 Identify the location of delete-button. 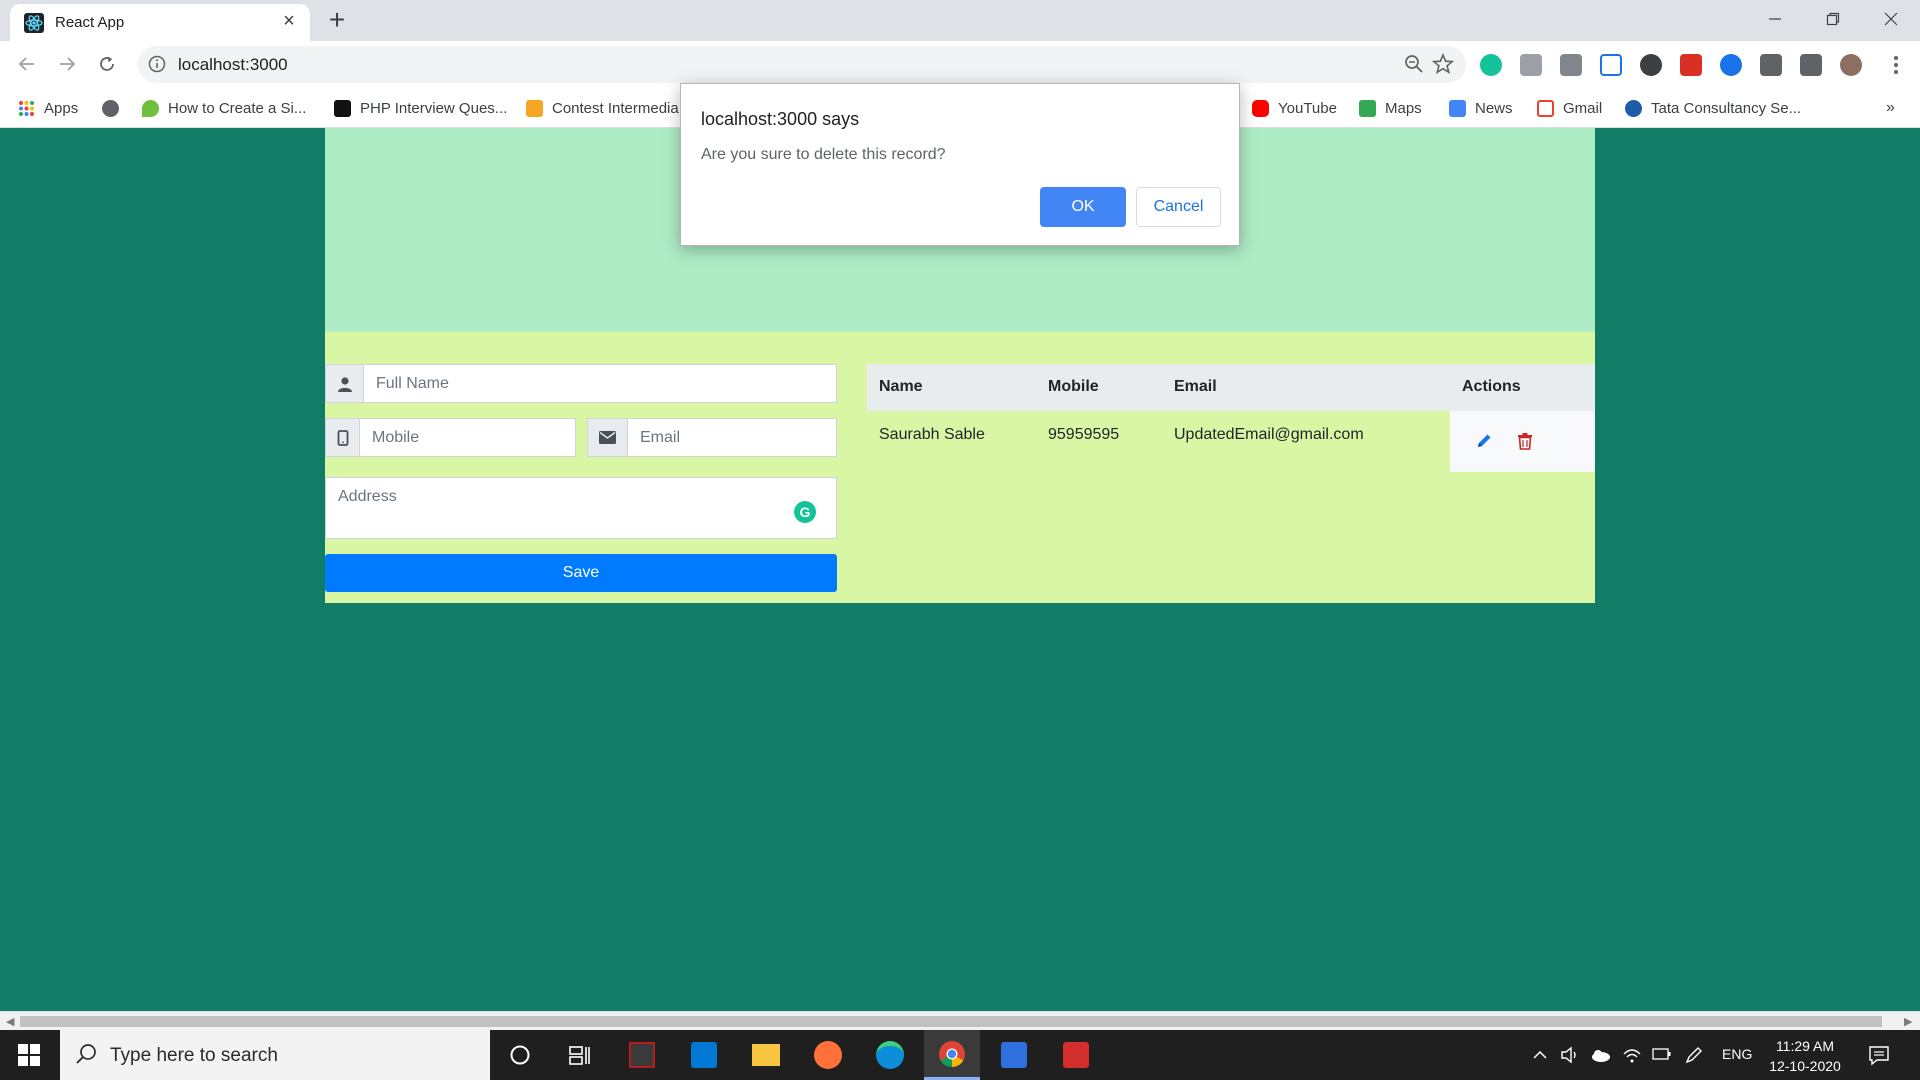
(1525, 441).